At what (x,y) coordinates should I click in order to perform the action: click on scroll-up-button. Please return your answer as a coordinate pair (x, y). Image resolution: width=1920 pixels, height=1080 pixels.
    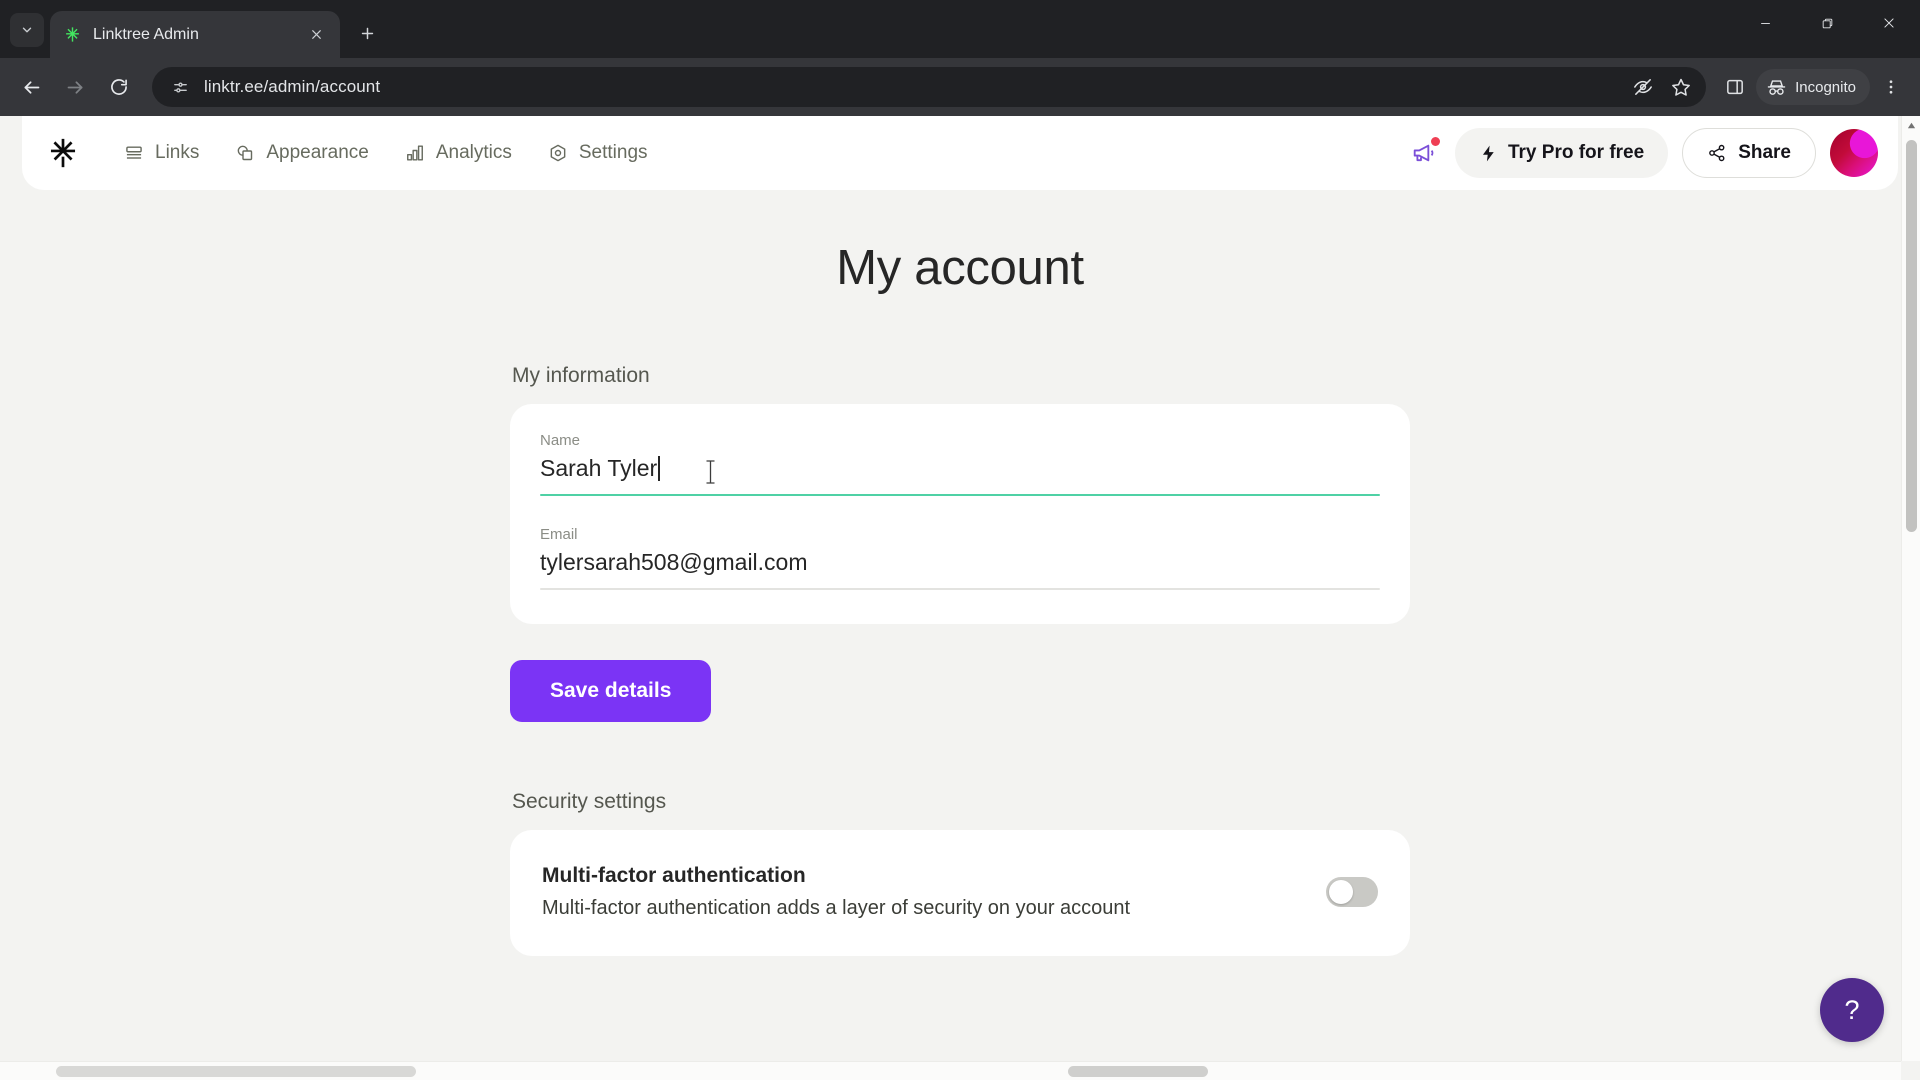
    Looking at the image, I should click on (1911, 125).